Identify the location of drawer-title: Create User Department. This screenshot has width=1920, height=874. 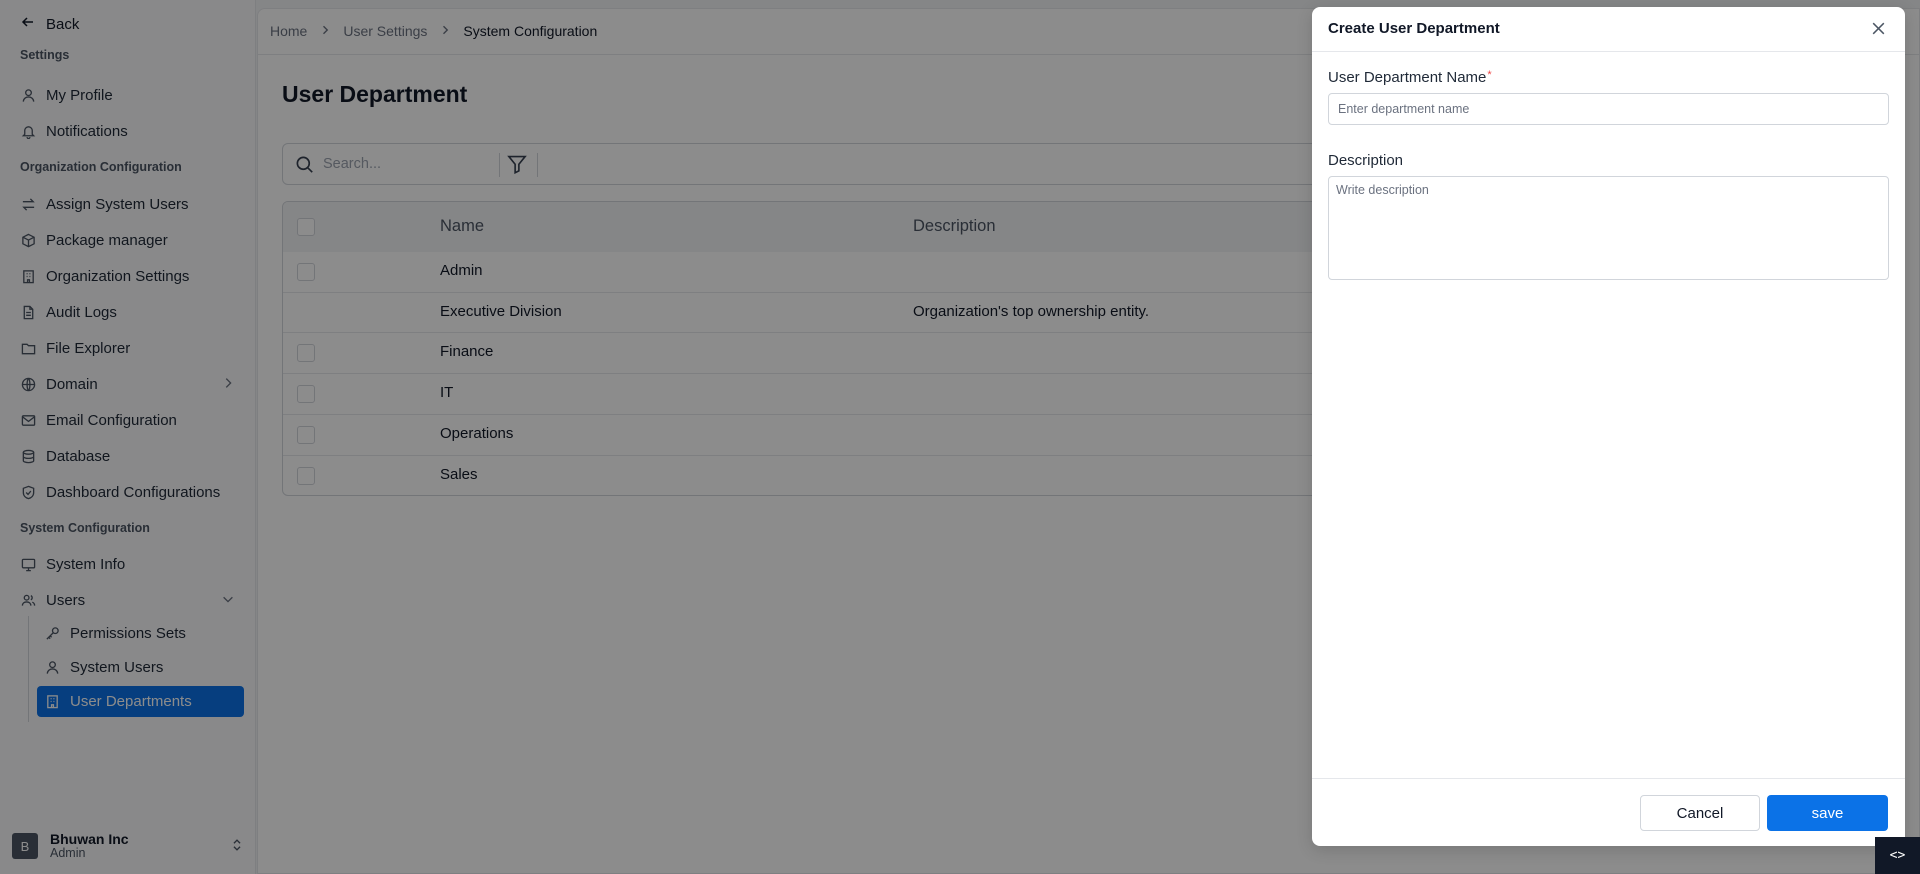
(1414, 28).